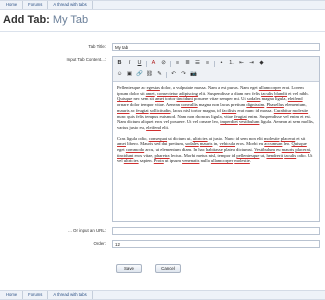 Image resolution: width=325 pixels, height=300 pixels. I want to click on url-field, so click(216, 231).